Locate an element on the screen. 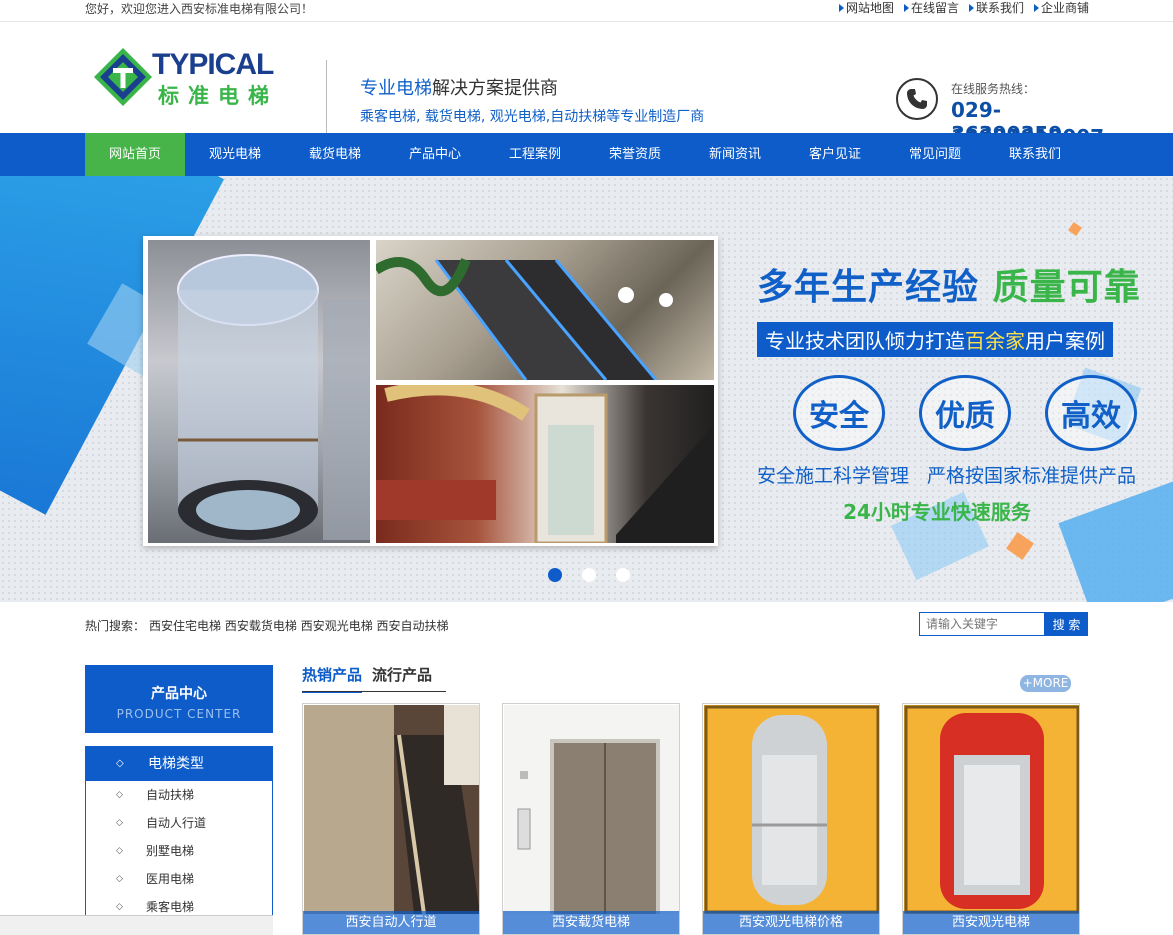  horizontal-scrollbar is located at coordinates (136, 925).